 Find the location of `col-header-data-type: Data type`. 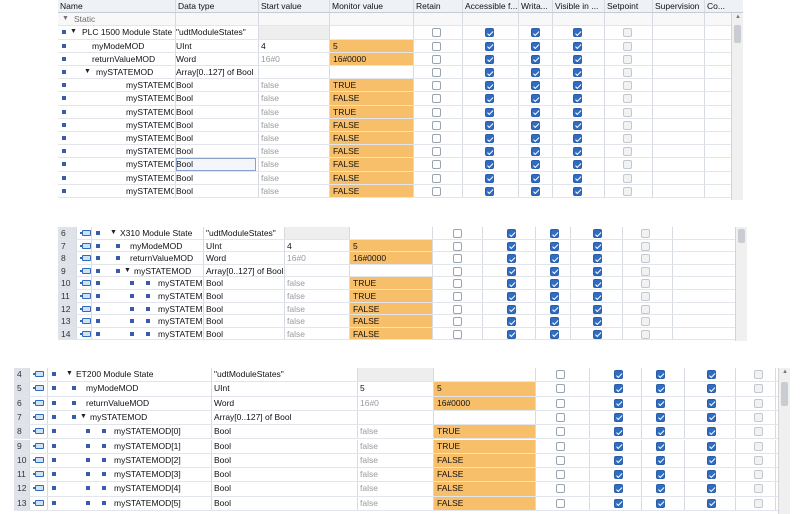

col-header-data-type: Data type is located at coordinates (218, 6).